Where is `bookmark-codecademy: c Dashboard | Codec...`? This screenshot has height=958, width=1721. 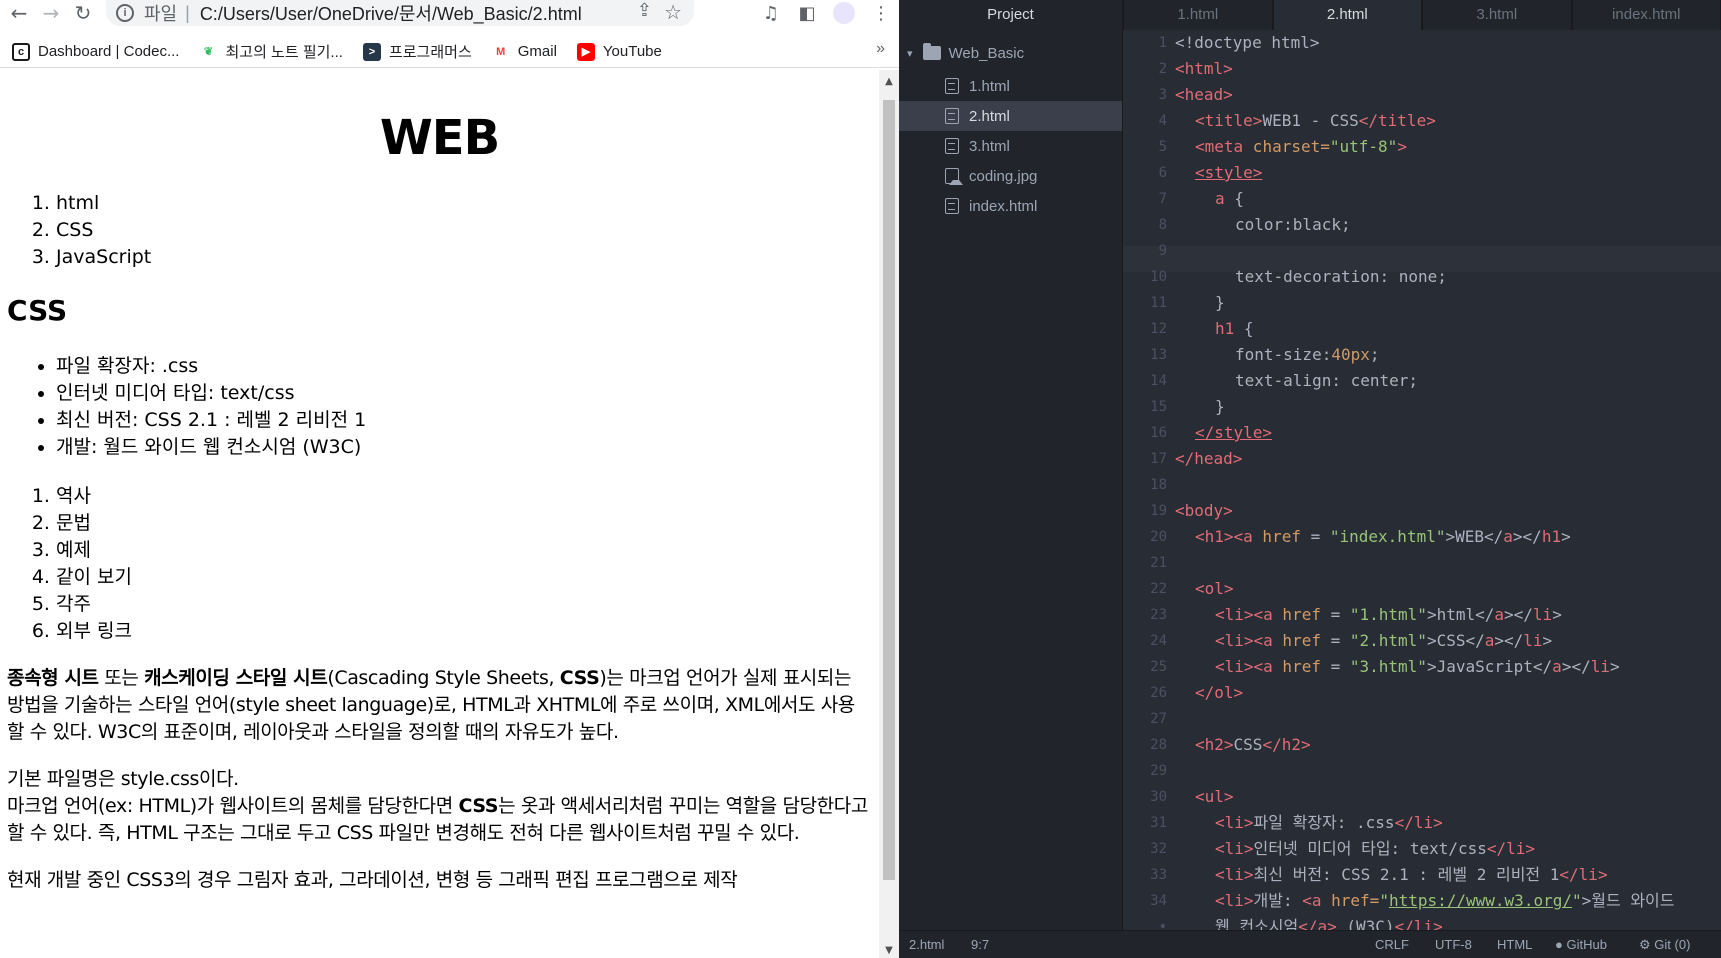 bookmark-codecademy: c Dashboard | Codec... is located at coordinates (96, 51).